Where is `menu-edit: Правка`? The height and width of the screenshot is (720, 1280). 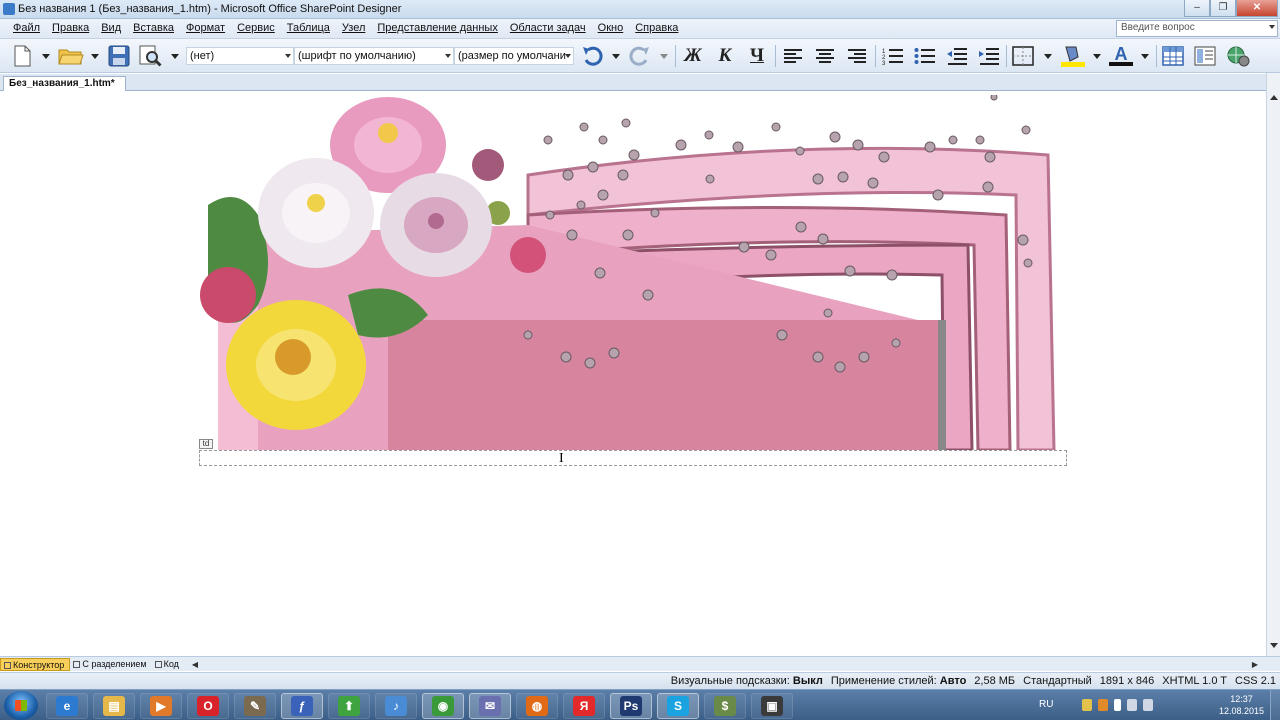 menu-edit: Правка is located at coordinates (70, 28).